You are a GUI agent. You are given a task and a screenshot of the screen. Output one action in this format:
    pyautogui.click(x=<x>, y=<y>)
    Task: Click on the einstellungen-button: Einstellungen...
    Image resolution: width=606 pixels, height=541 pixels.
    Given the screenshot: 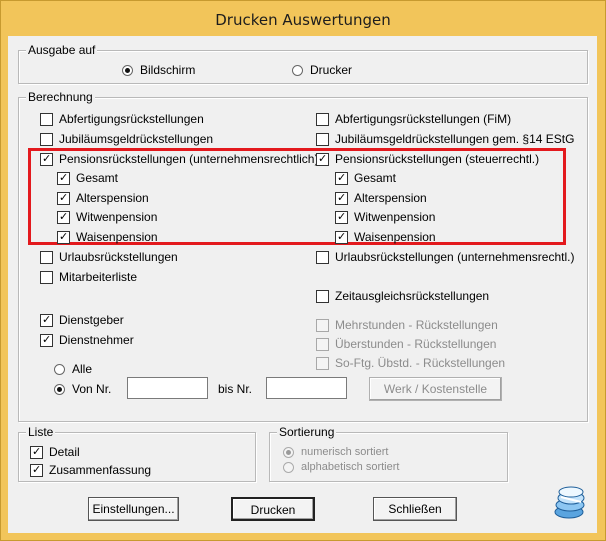 What is the action you would take?
    pyautogui.click(x=133, y=509)
    